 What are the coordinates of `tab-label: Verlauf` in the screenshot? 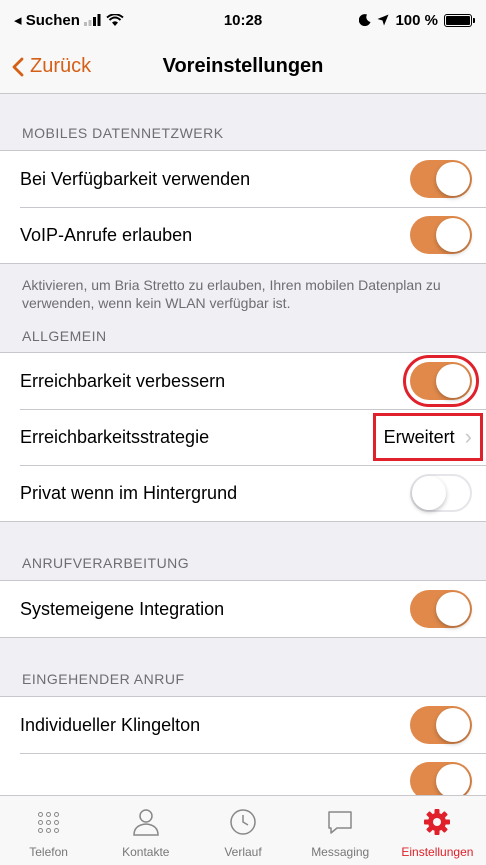 It's located at (243, 852).